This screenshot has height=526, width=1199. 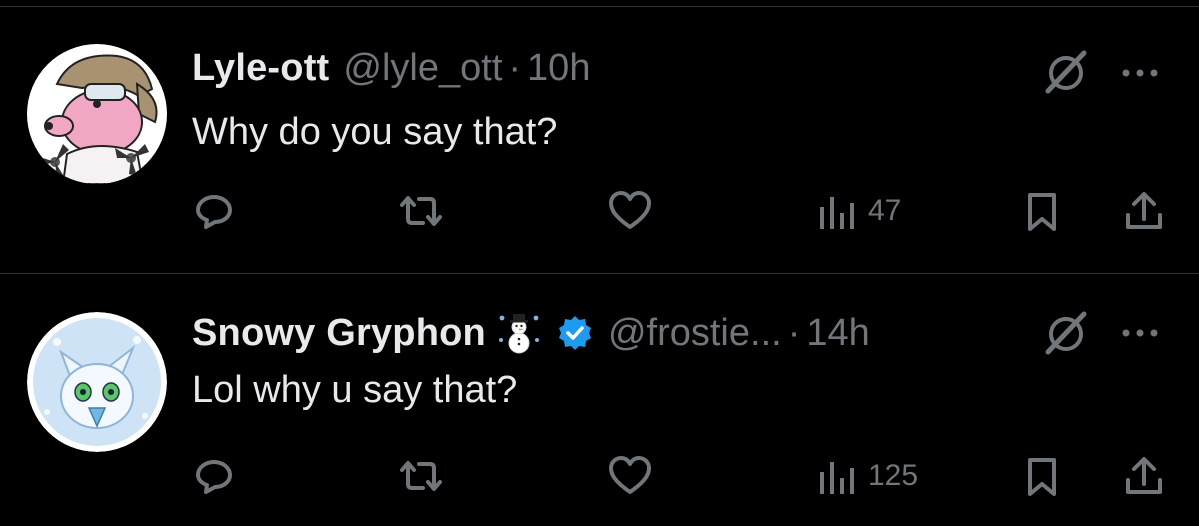 I want to click on verified-badge-icon, so click(x=575, y=333).